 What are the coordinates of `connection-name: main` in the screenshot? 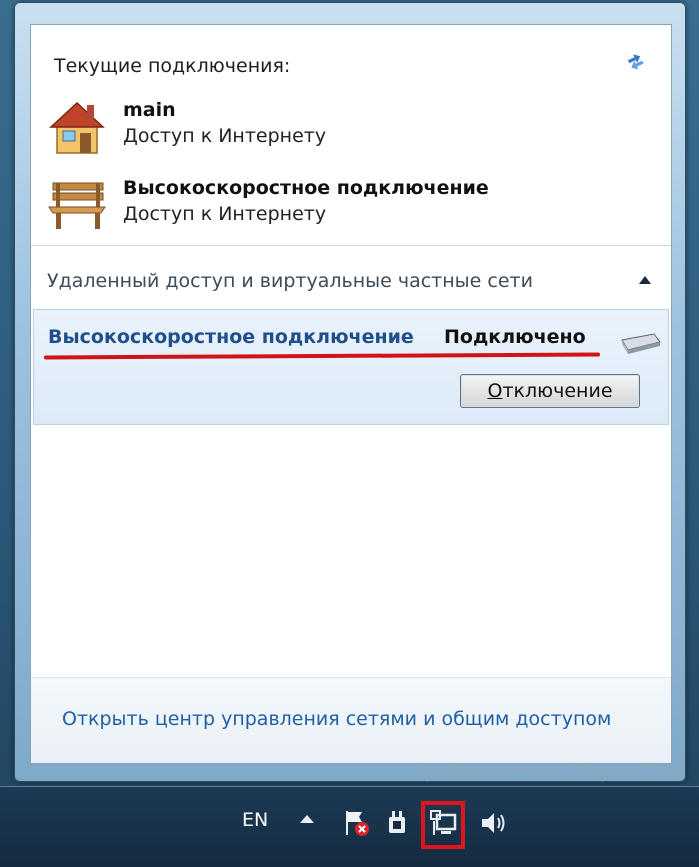 It's located at (149, 110).